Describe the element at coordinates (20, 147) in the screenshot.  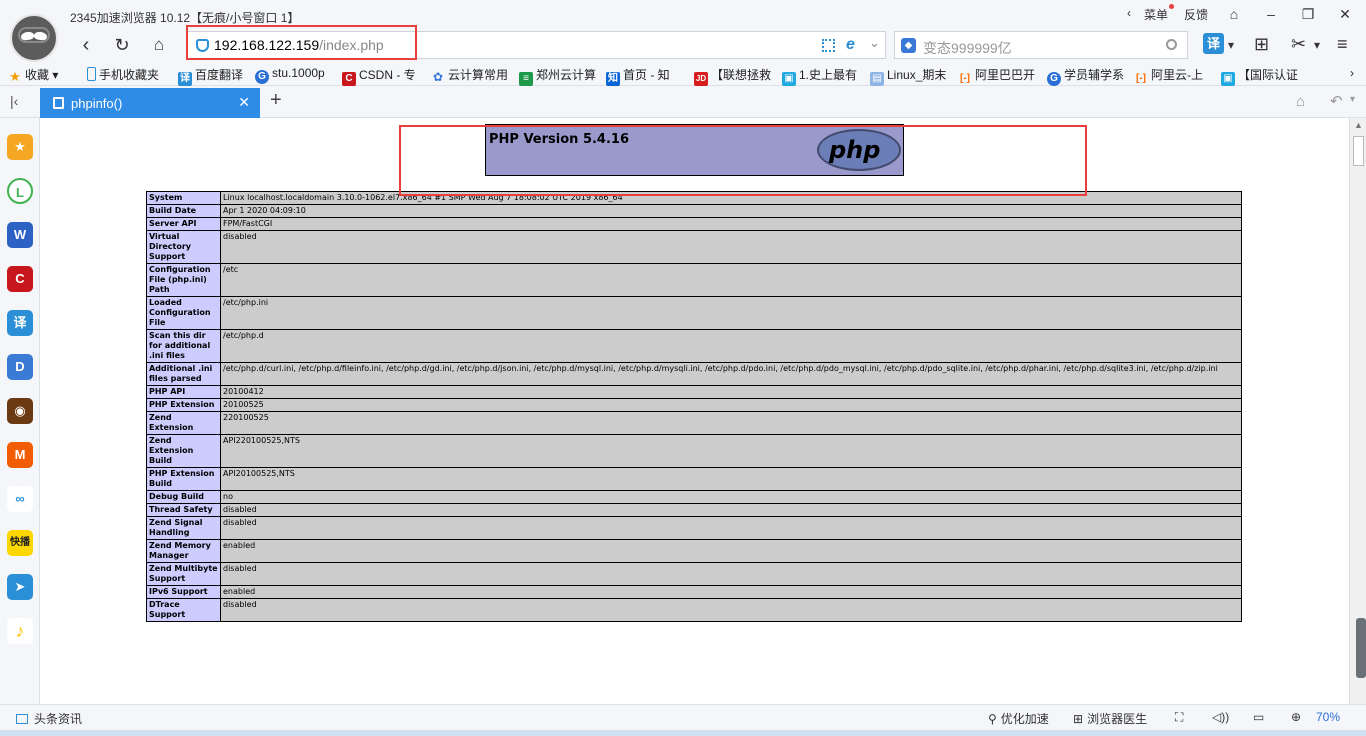
I see `favorites-star-icon: ★` at that location.